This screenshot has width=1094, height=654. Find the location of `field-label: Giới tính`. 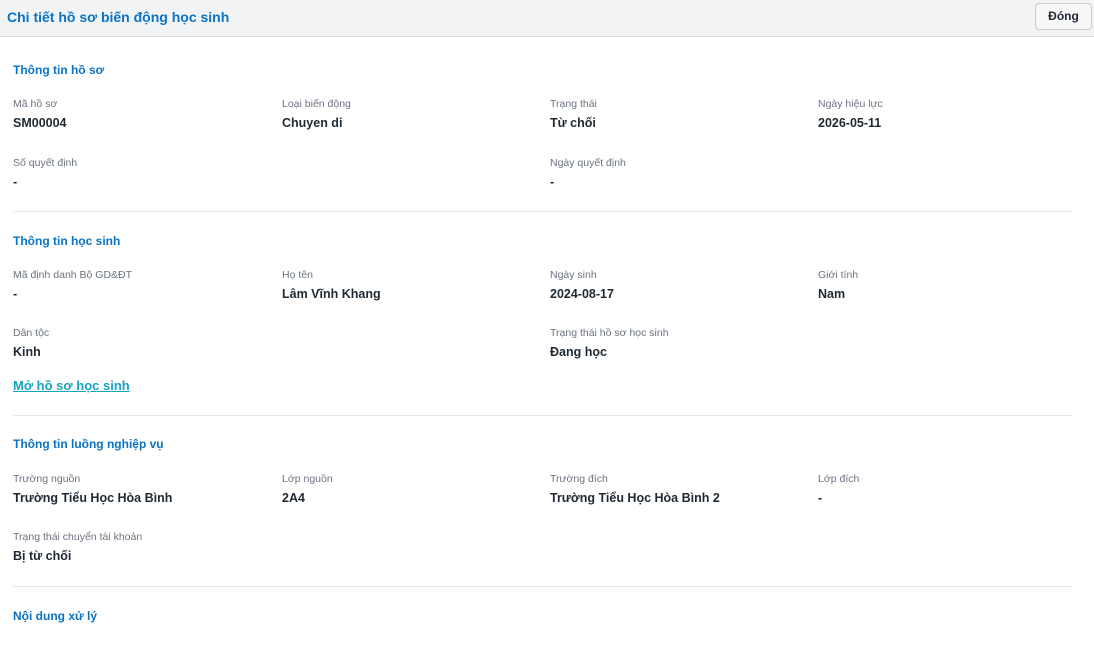

field-label: Giới tính is located at coordinates (838, 275).